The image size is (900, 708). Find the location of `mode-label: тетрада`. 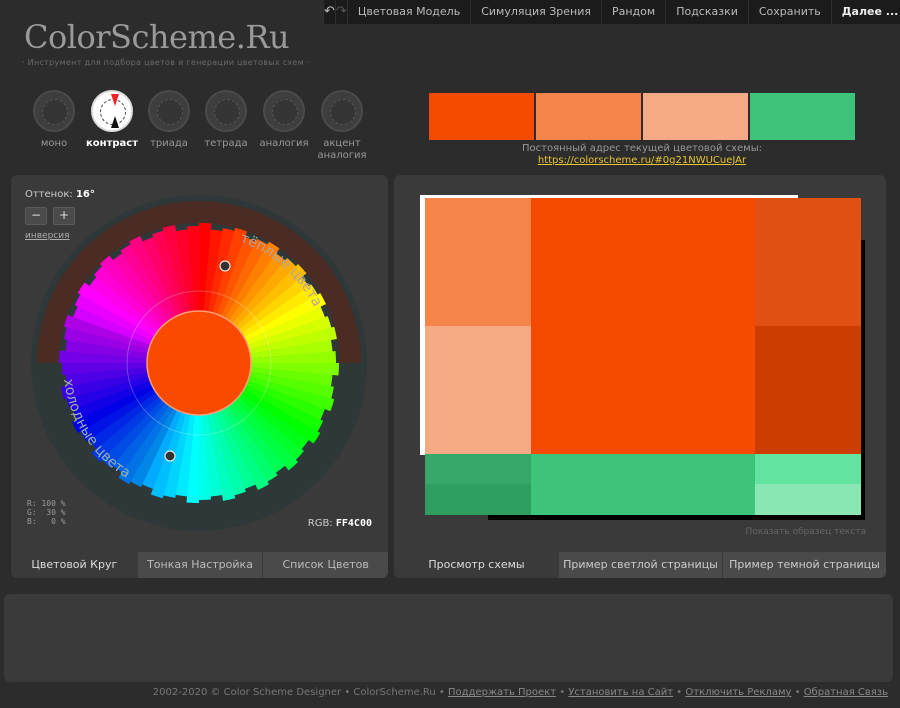

mode-label: тетрада is located at coordinates (226, 143).